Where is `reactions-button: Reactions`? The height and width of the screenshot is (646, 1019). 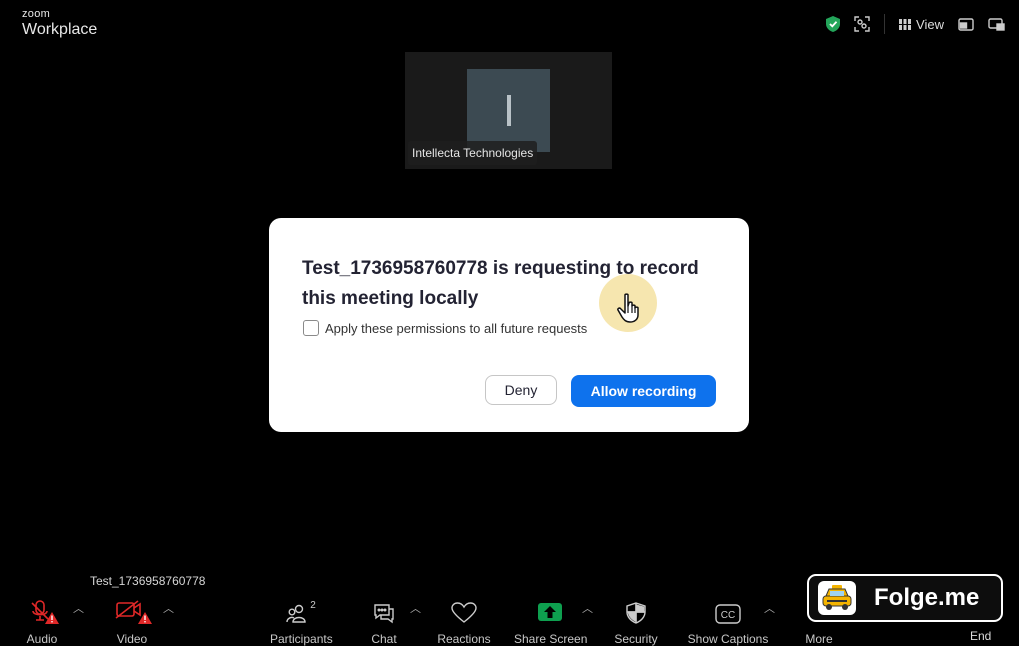 reactions-button: Reactions is located at coordinates (464, 623).